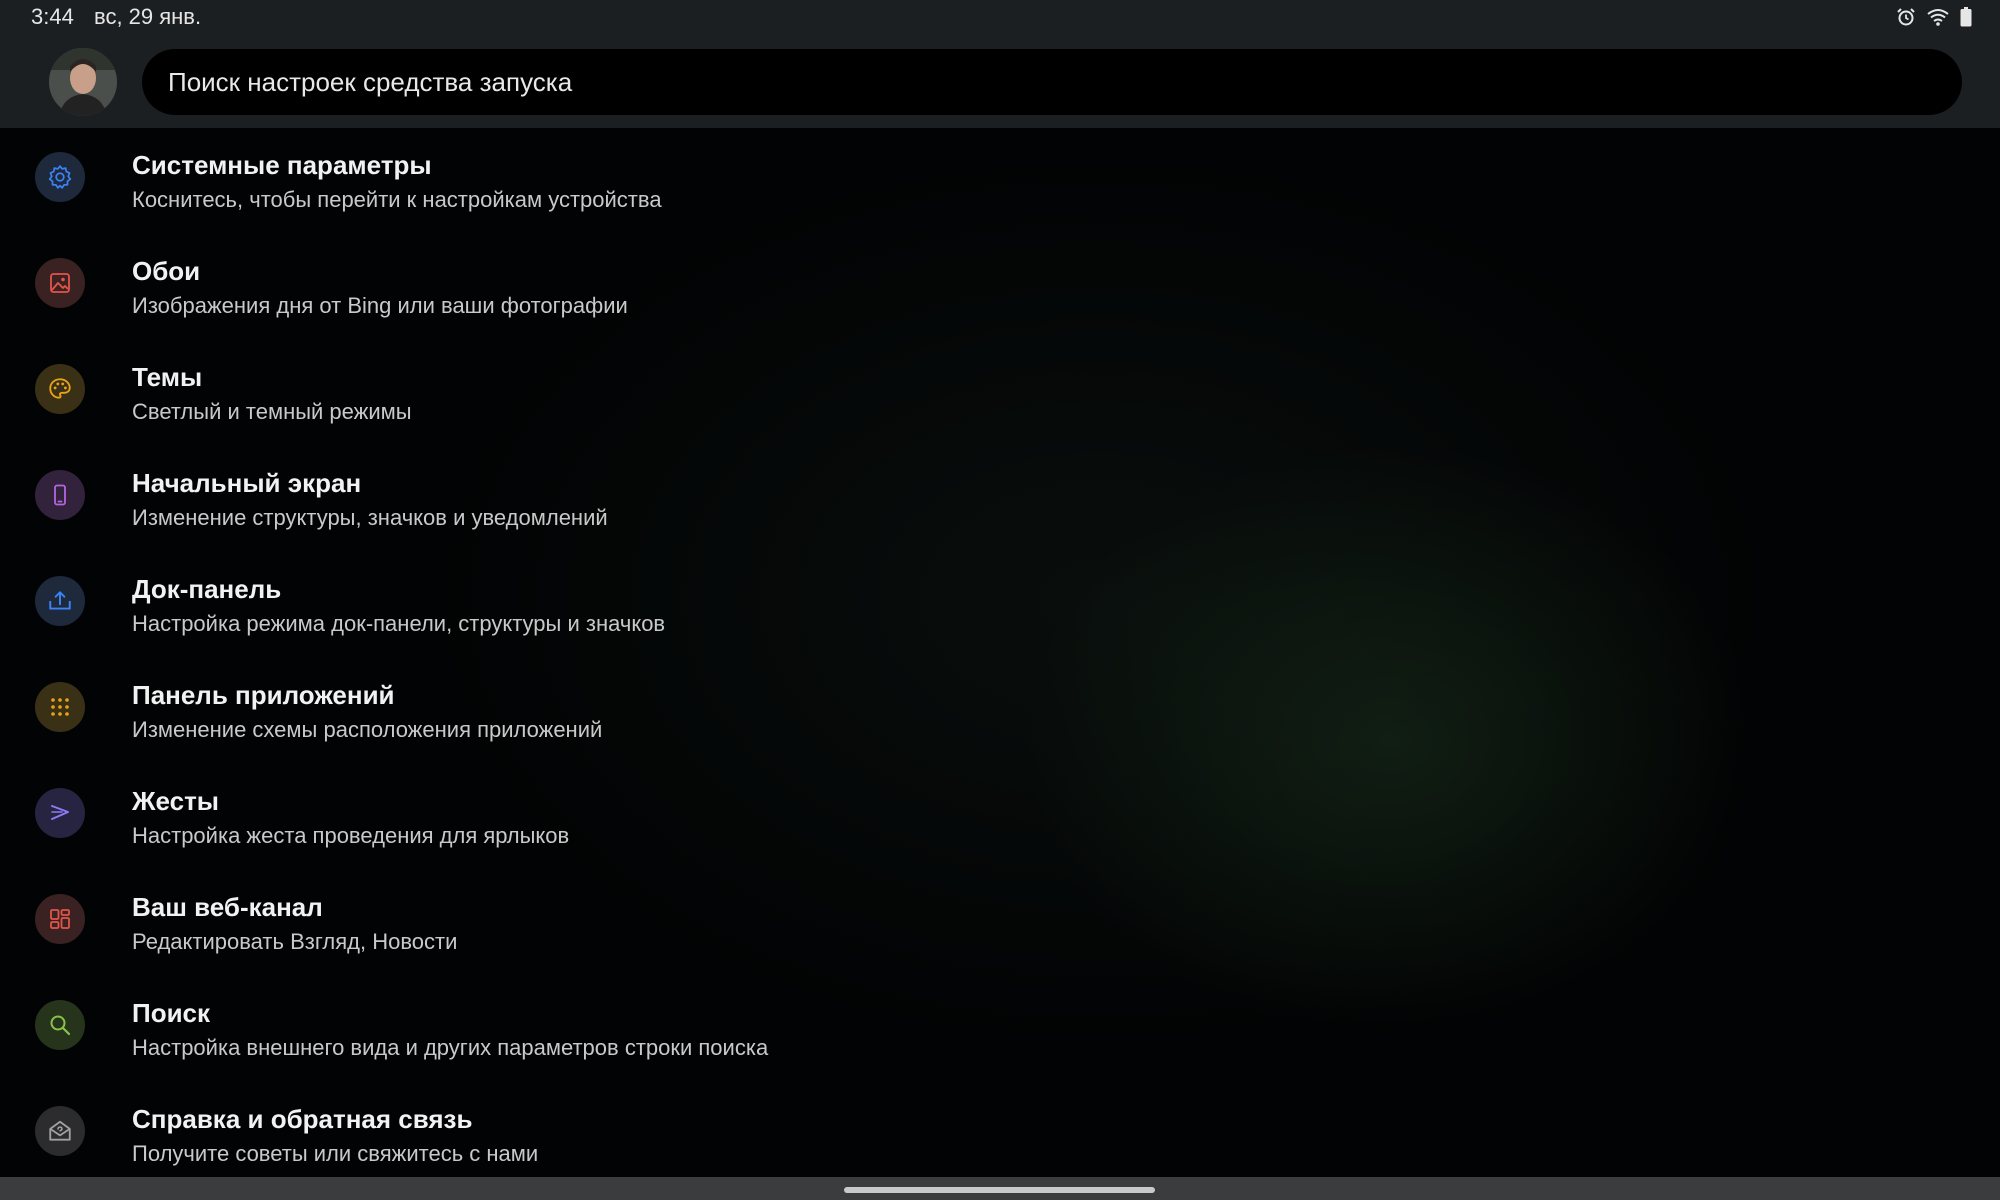 This screenshot has width=2000, height=1200. I want to click on phone-icon, so click(60, 495).